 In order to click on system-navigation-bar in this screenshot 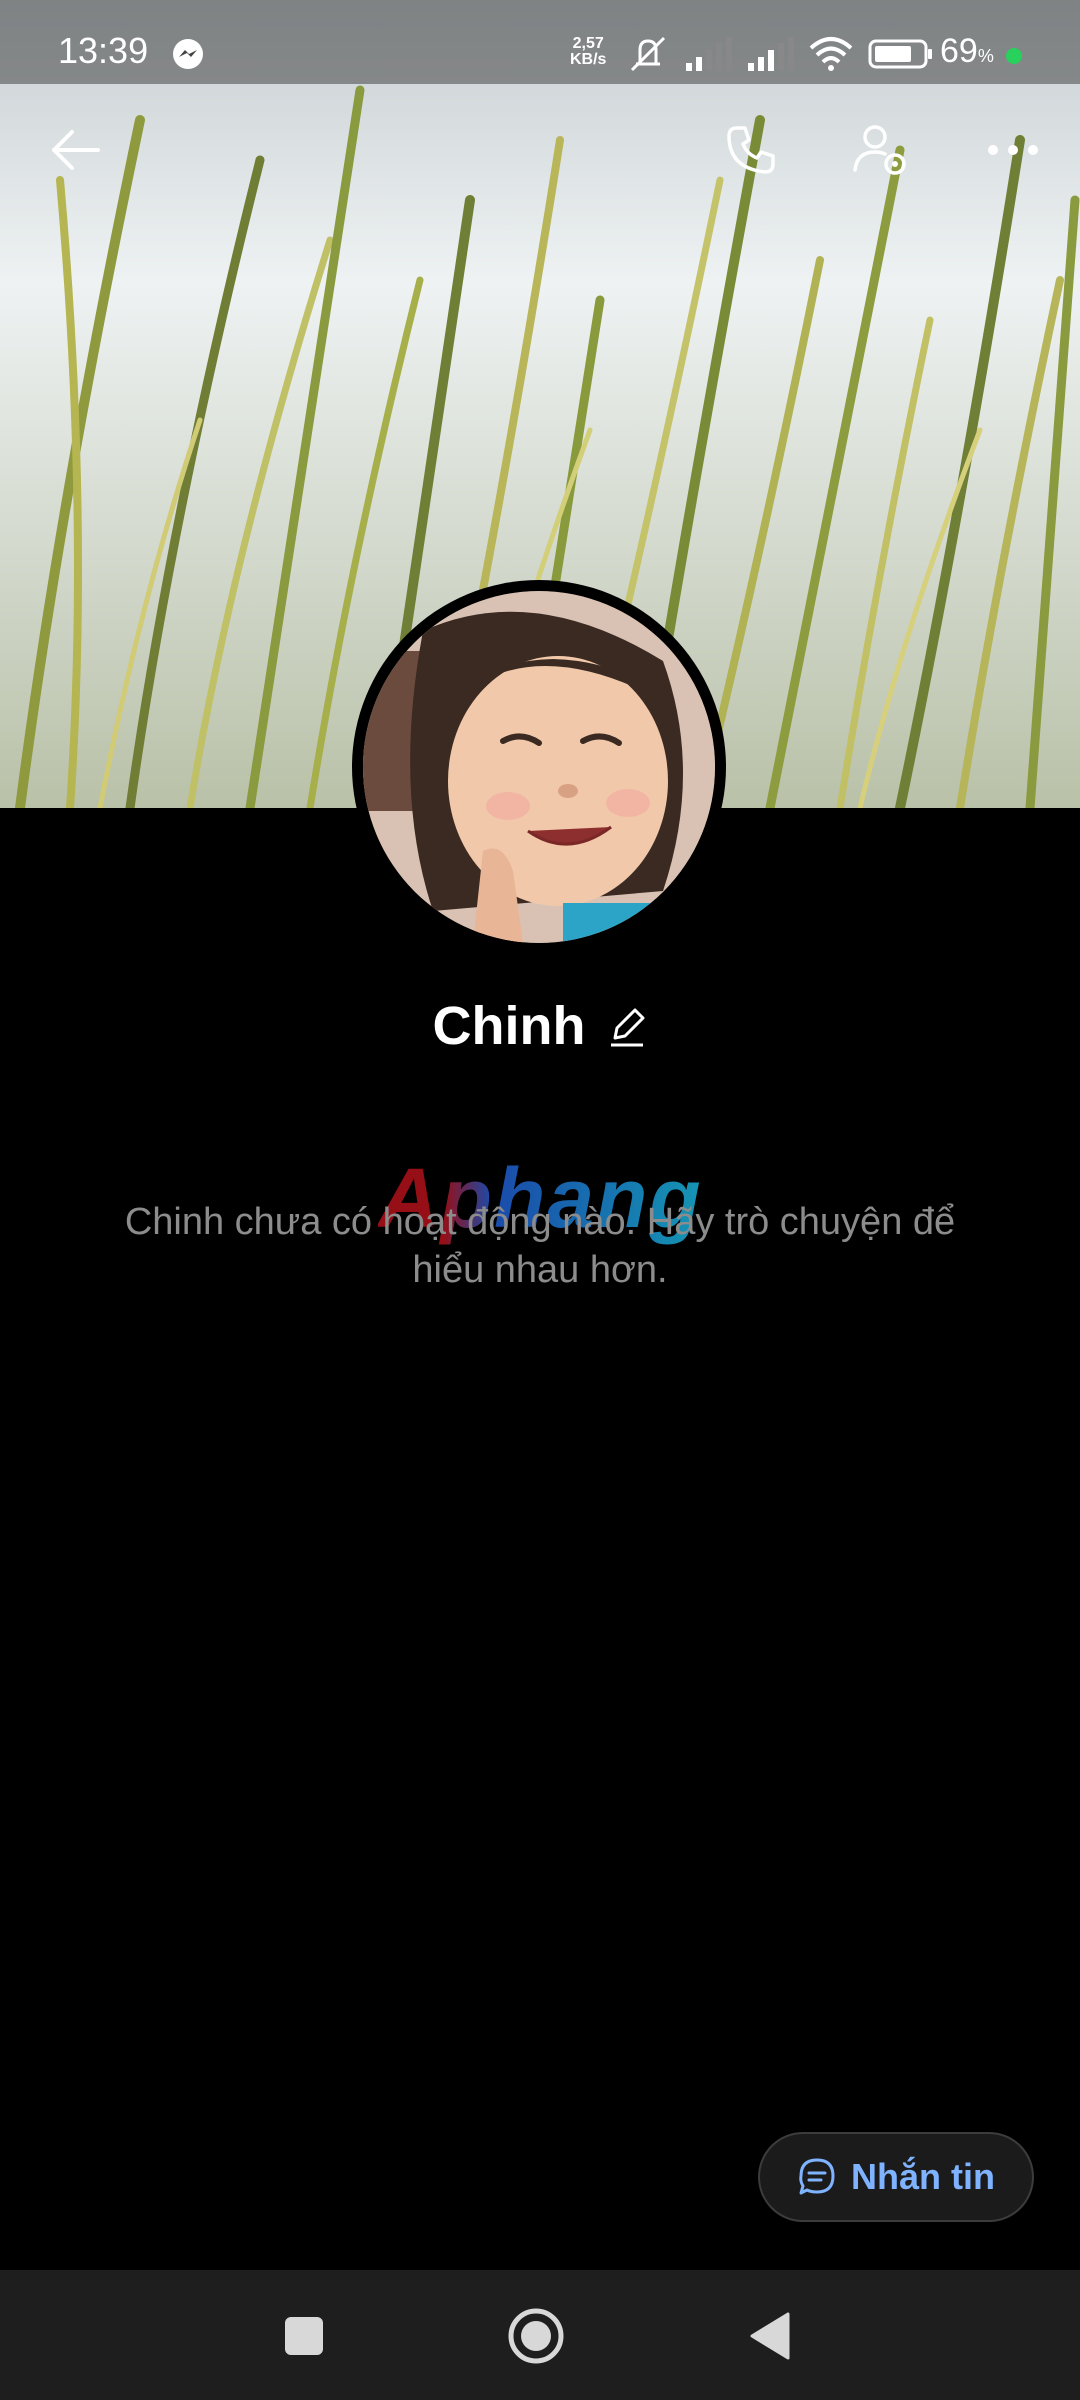, I will do `click(540, 2335)`.